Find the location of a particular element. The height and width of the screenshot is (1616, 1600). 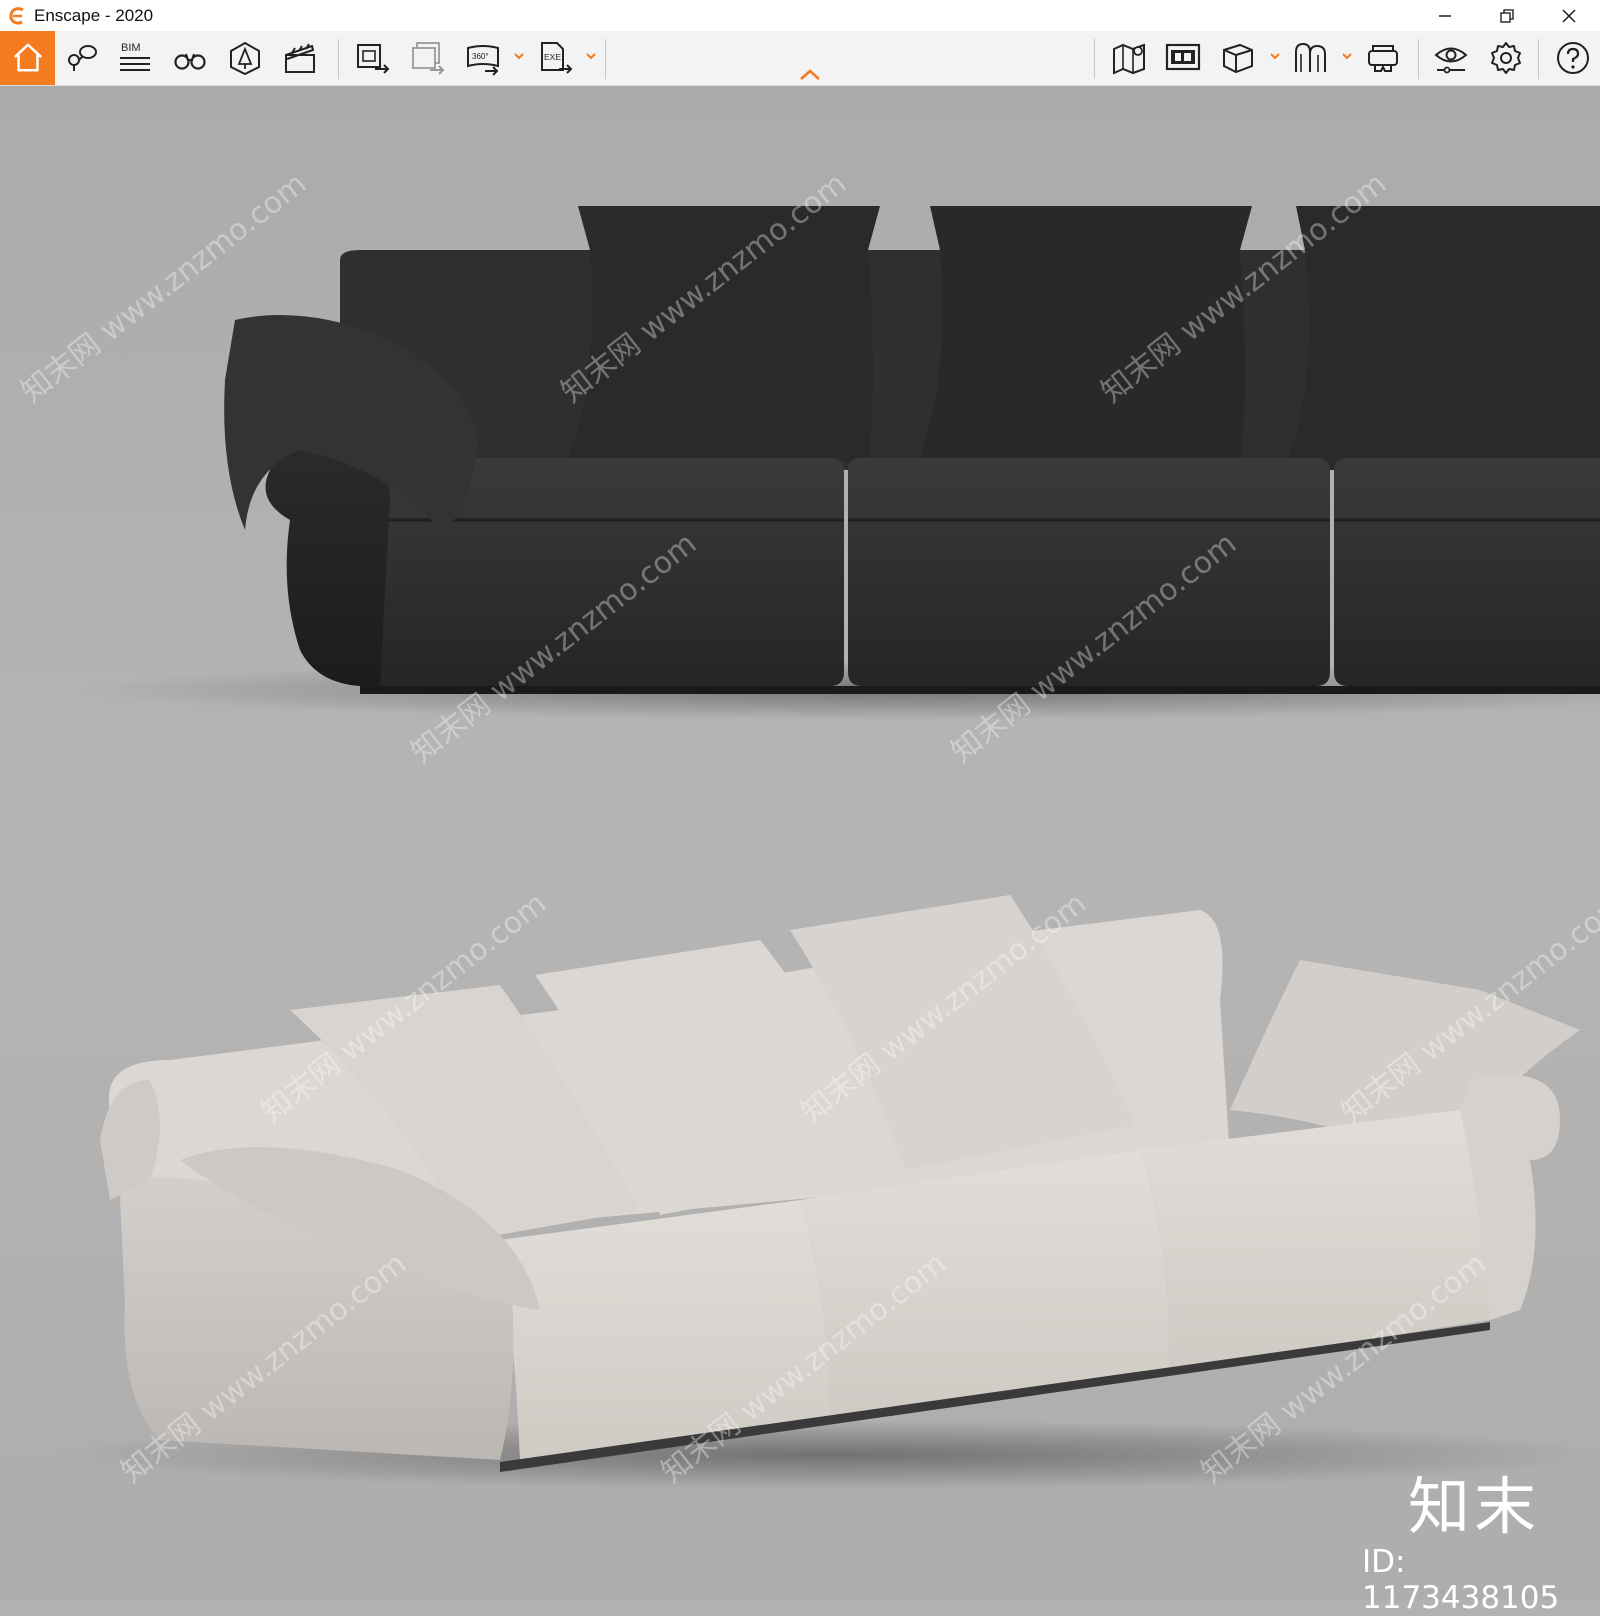

walk-mode-button is located at coordinates (1311, 58).